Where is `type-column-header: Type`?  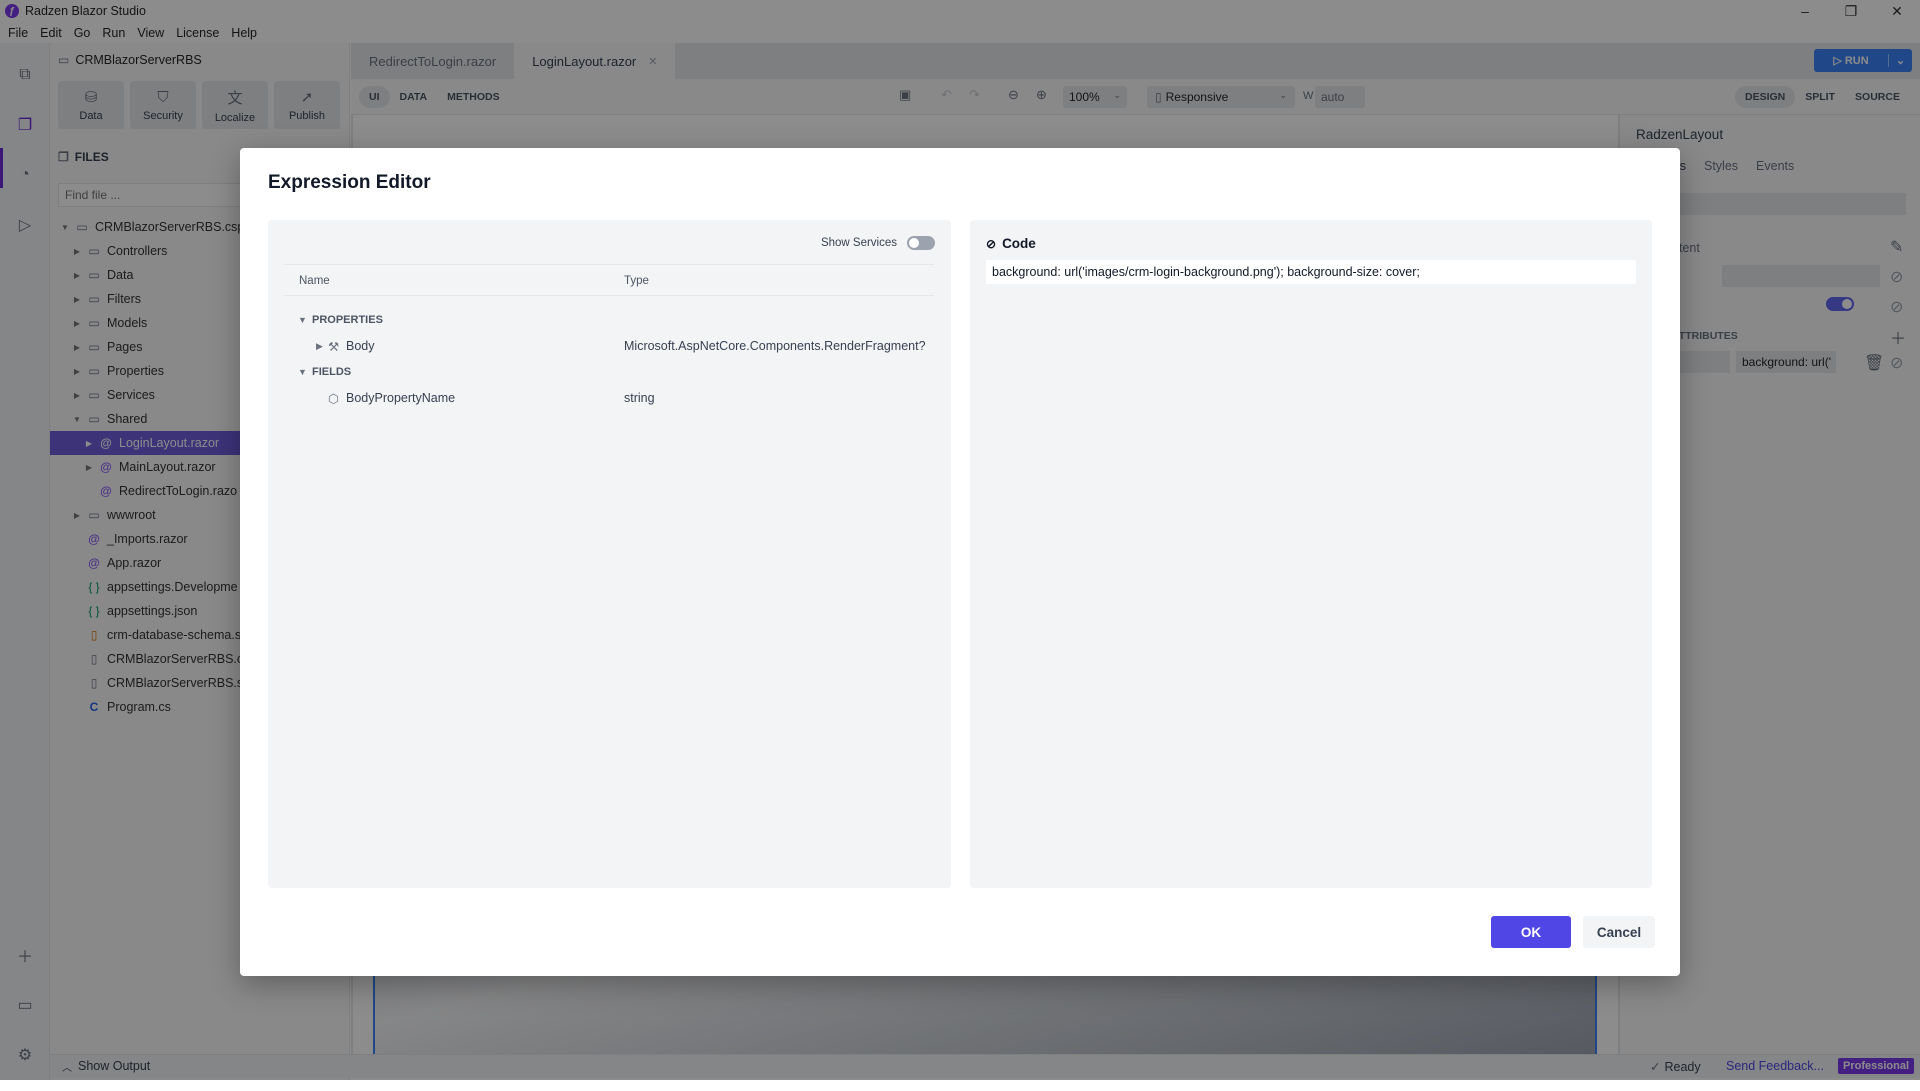
type-column-header: Type is located at coordinates (636, 281).